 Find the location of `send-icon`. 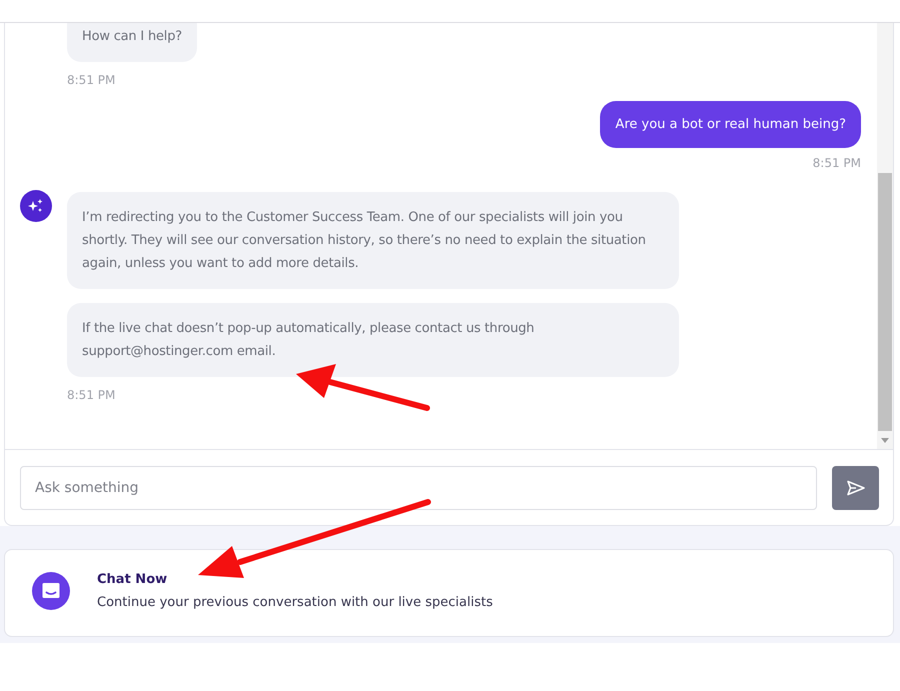

send-icon is located at coordinates (856, 488).